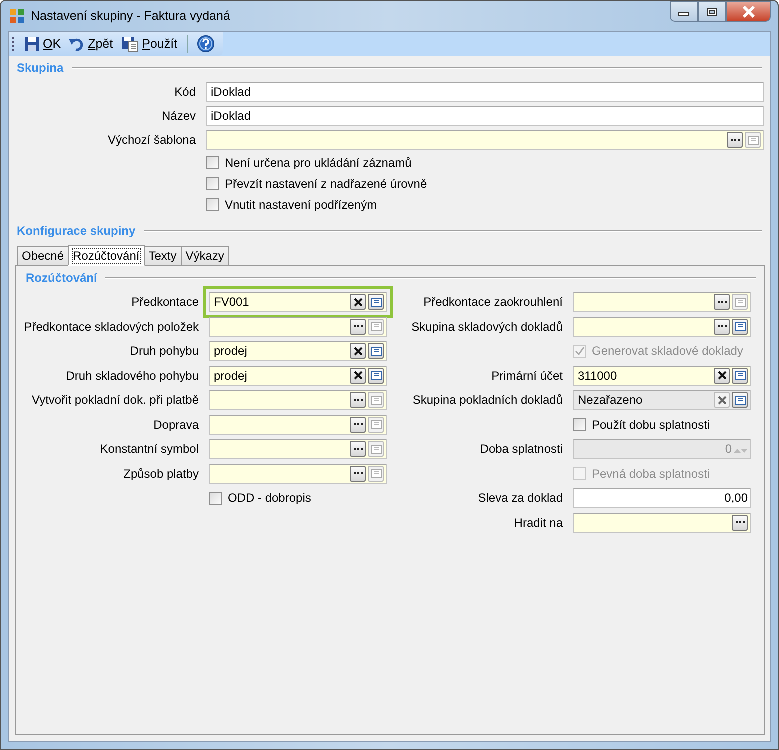 The image size is (779, 750). Describe the element at coordinates (130, 44) in the screenshot. I see `floppy-document-icon` at that location.